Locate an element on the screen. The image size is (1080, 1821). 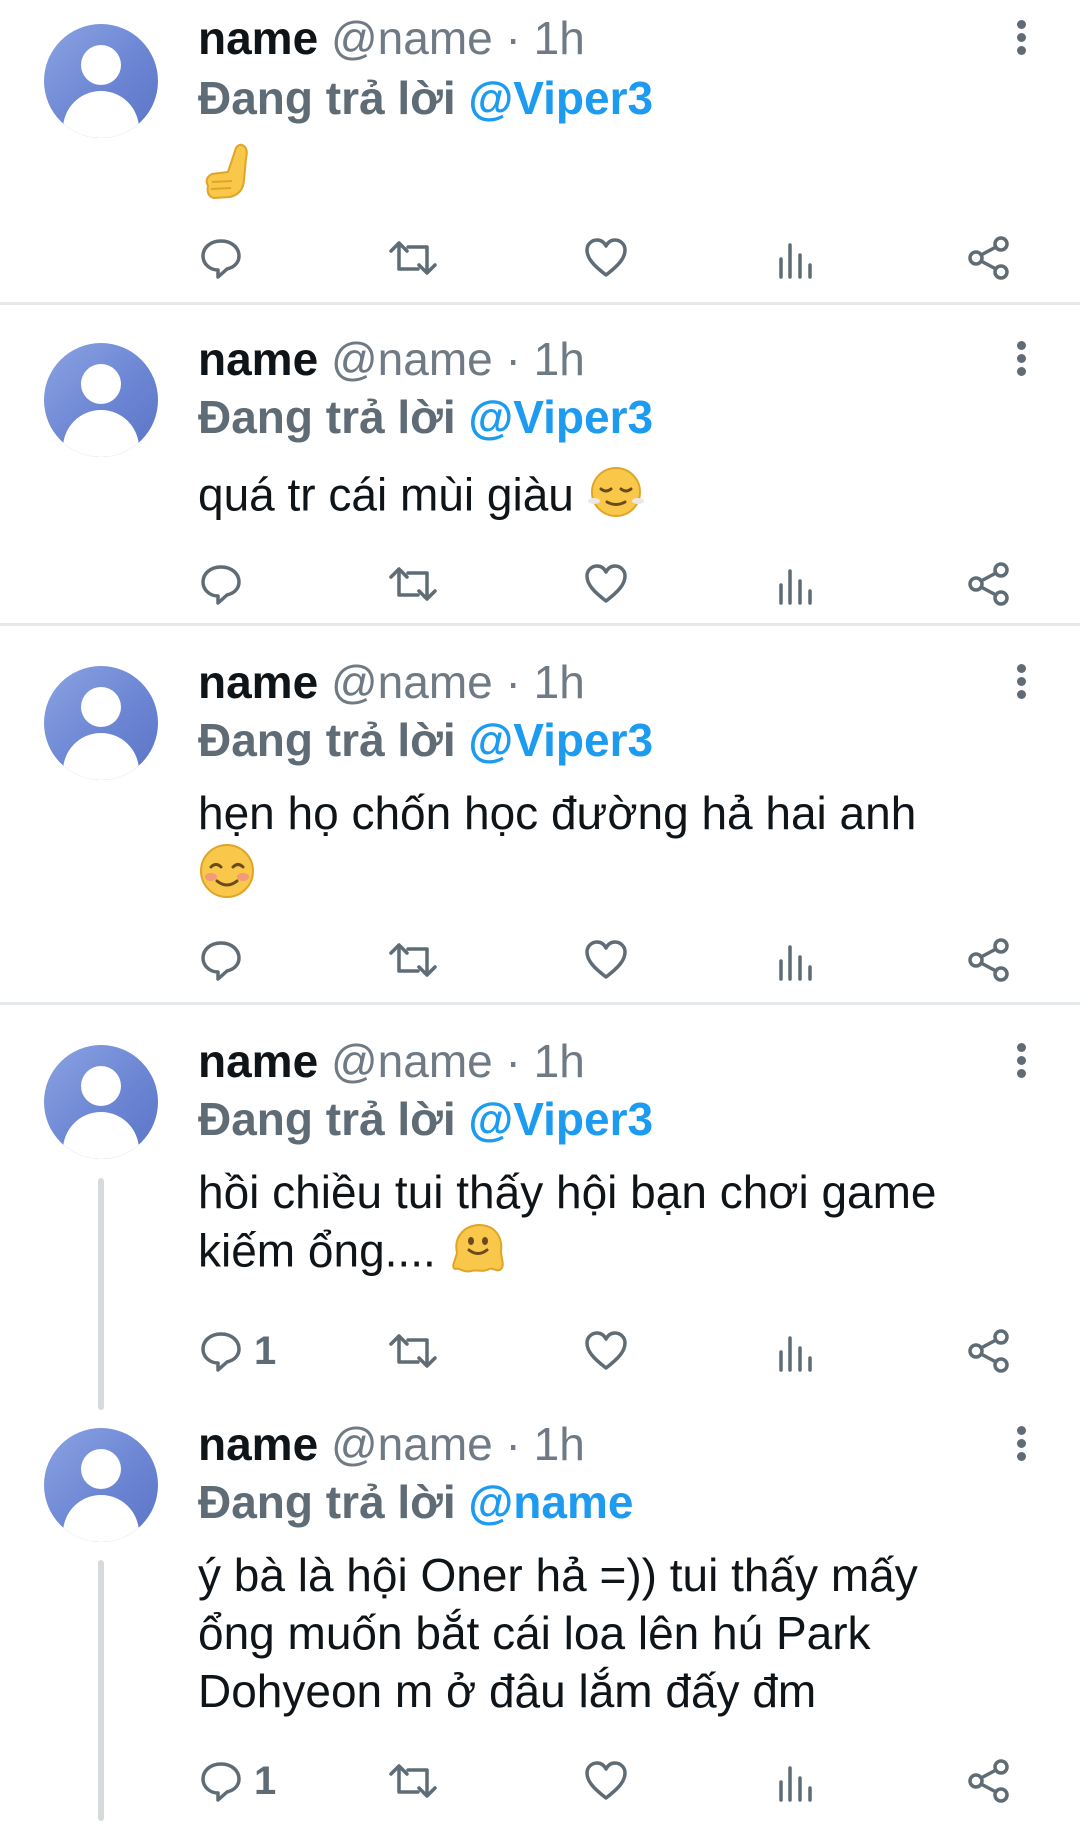
smiling-blushing-face-emoji is located at coordinates (227, 877).